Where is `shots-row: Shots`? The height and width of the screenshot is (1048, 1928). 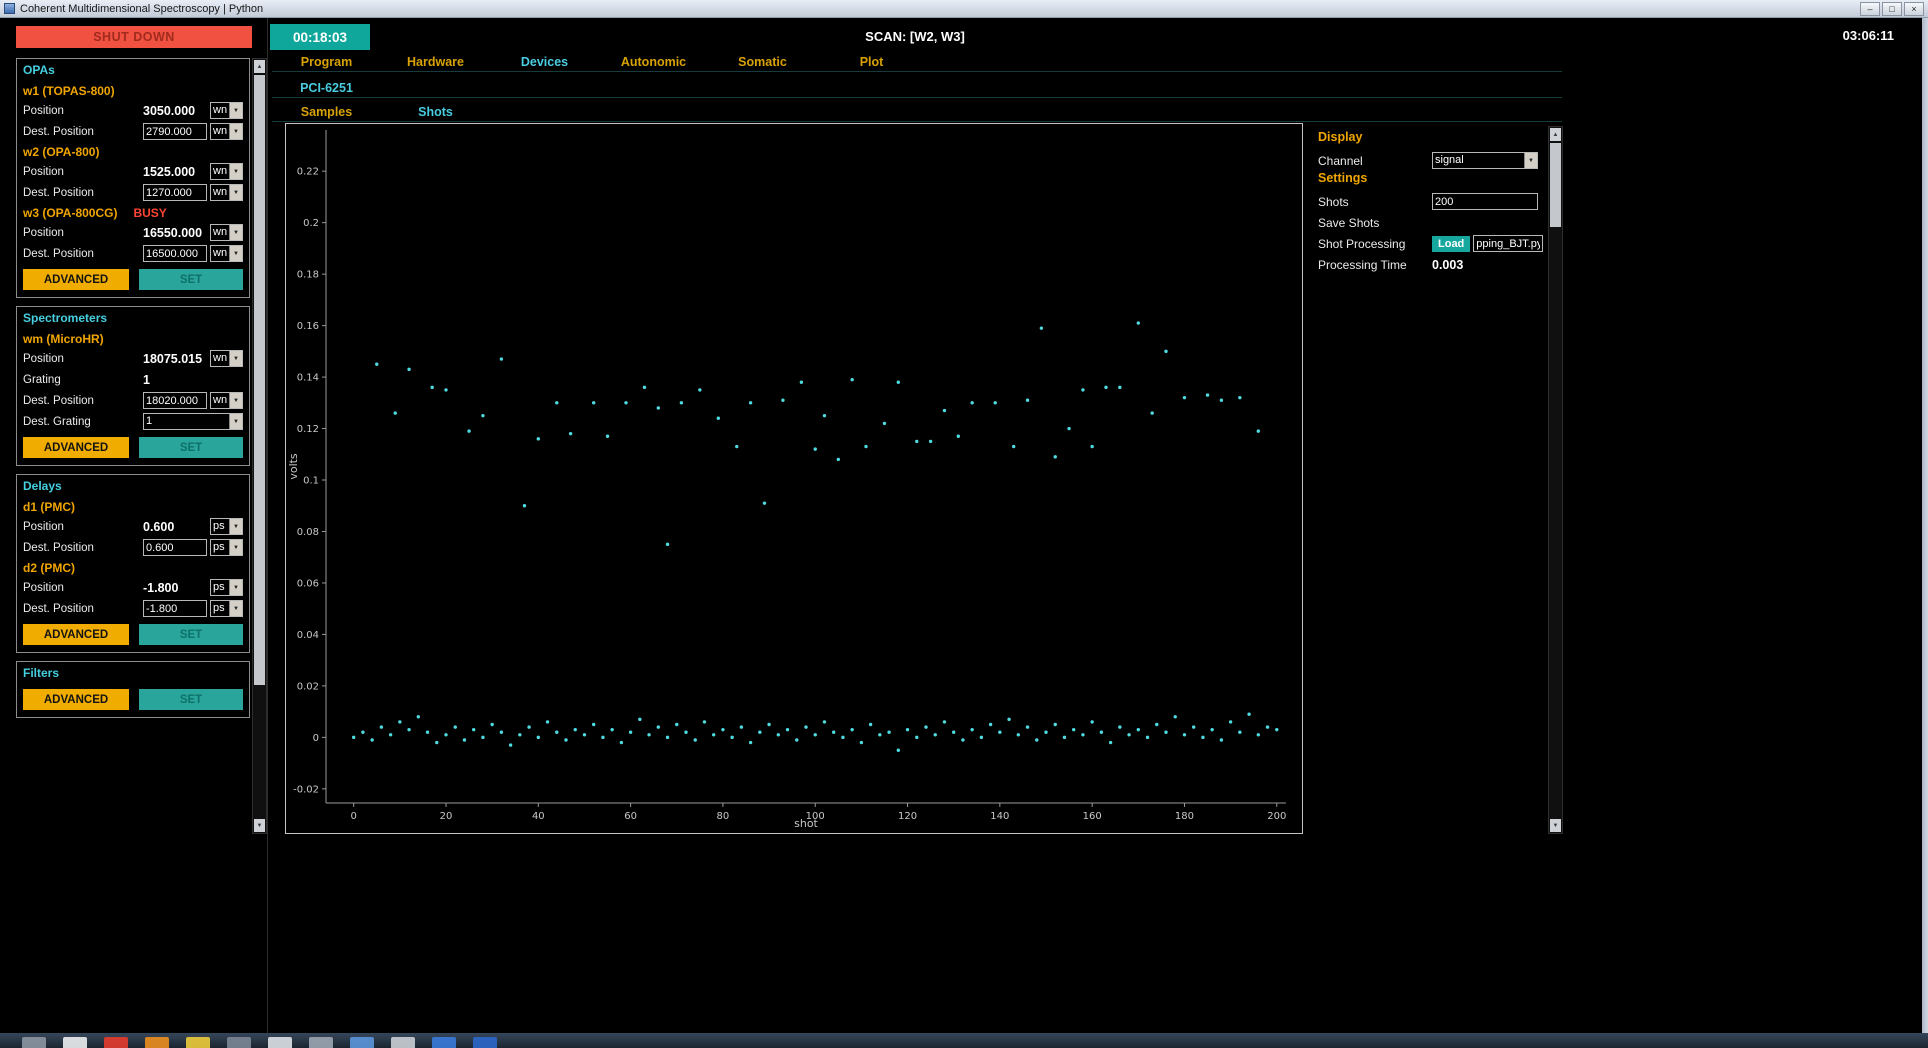
shots-row: Shots is located at coordinates (1432, 201).